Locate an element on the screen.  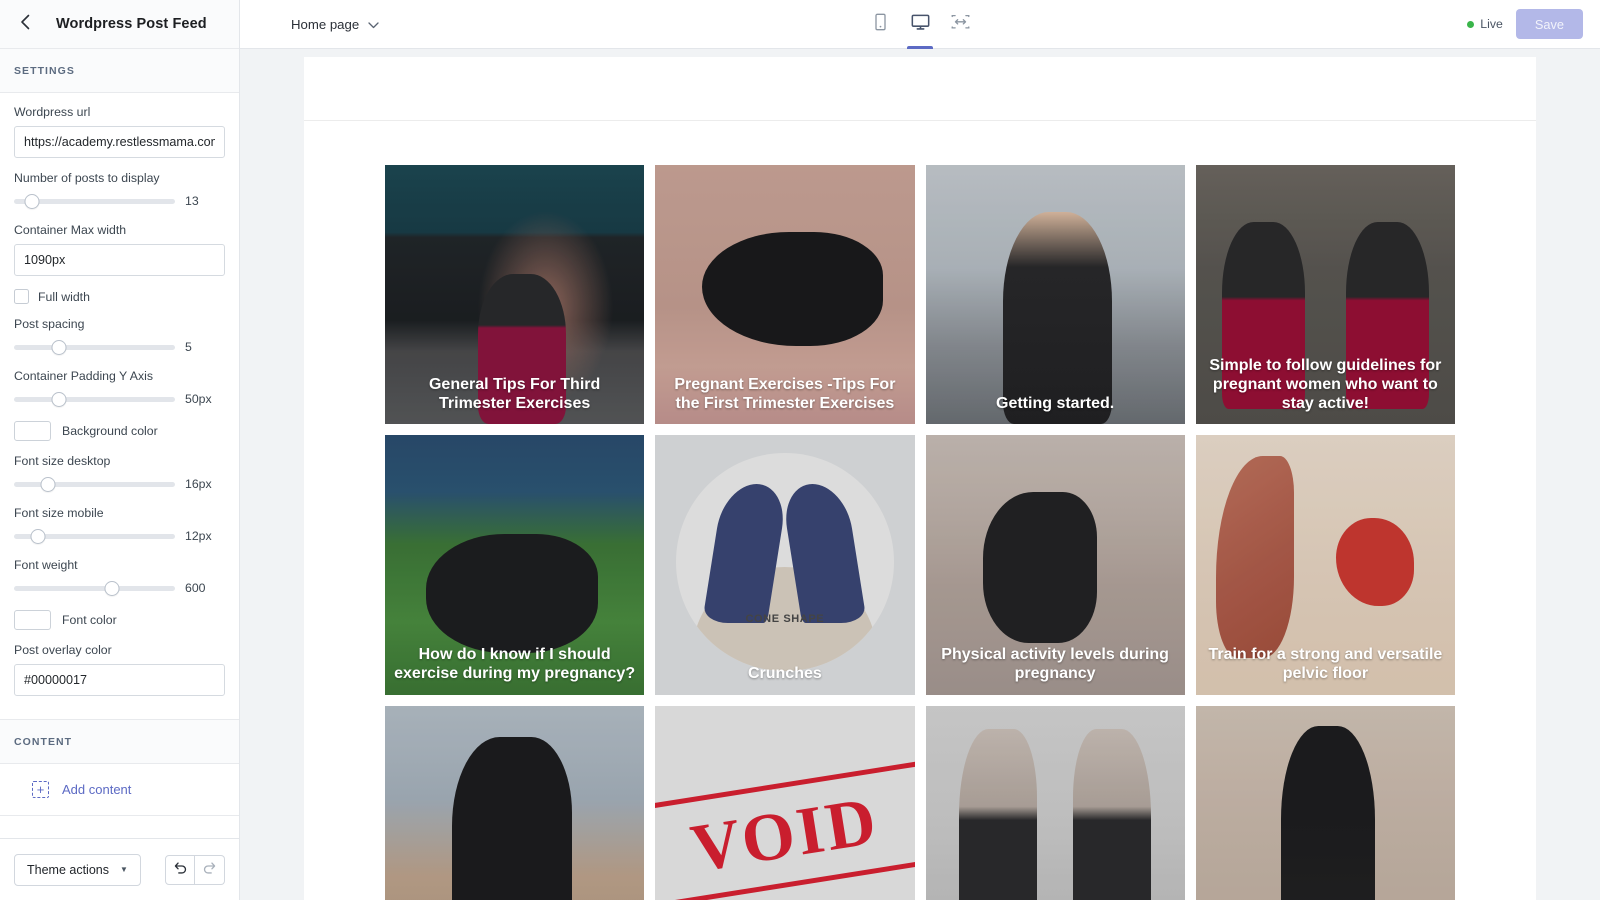
field-container-max-width: Container Max width is located at coordinates (119, 249).